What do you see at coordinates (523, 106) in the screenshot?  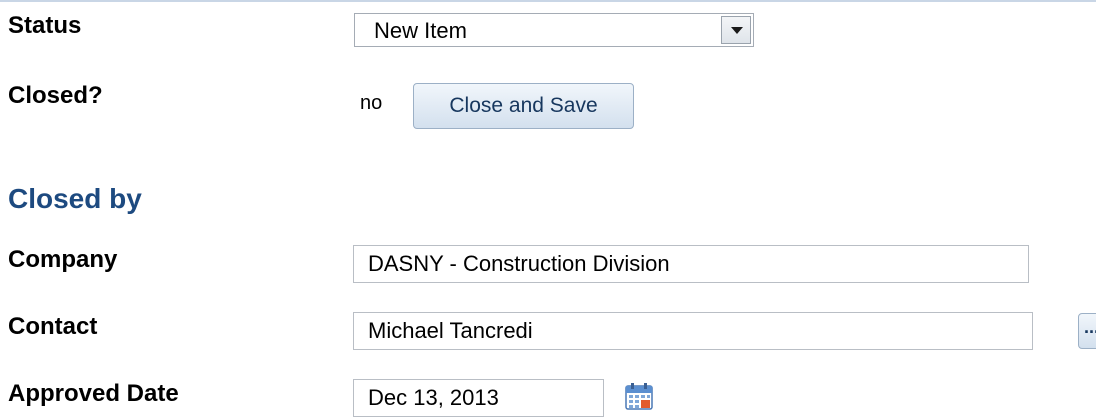 I see `close-and-save-button: Close and Save` at bounding box center [523, 106].